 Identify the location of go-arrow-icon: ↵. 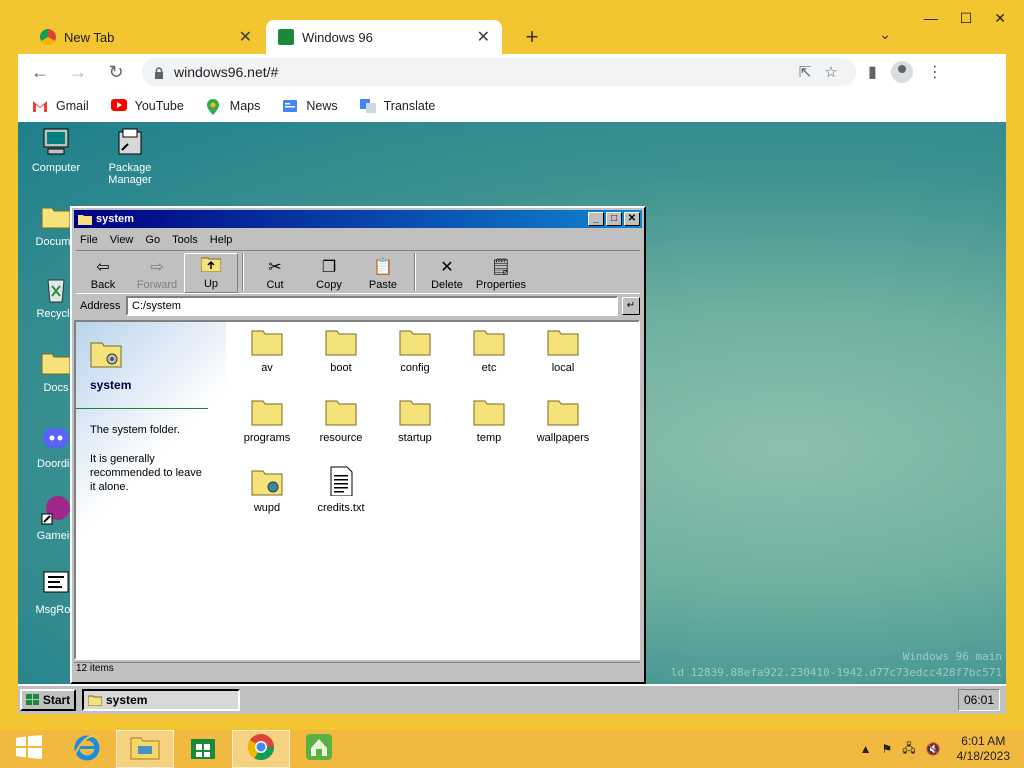
(631, 306).